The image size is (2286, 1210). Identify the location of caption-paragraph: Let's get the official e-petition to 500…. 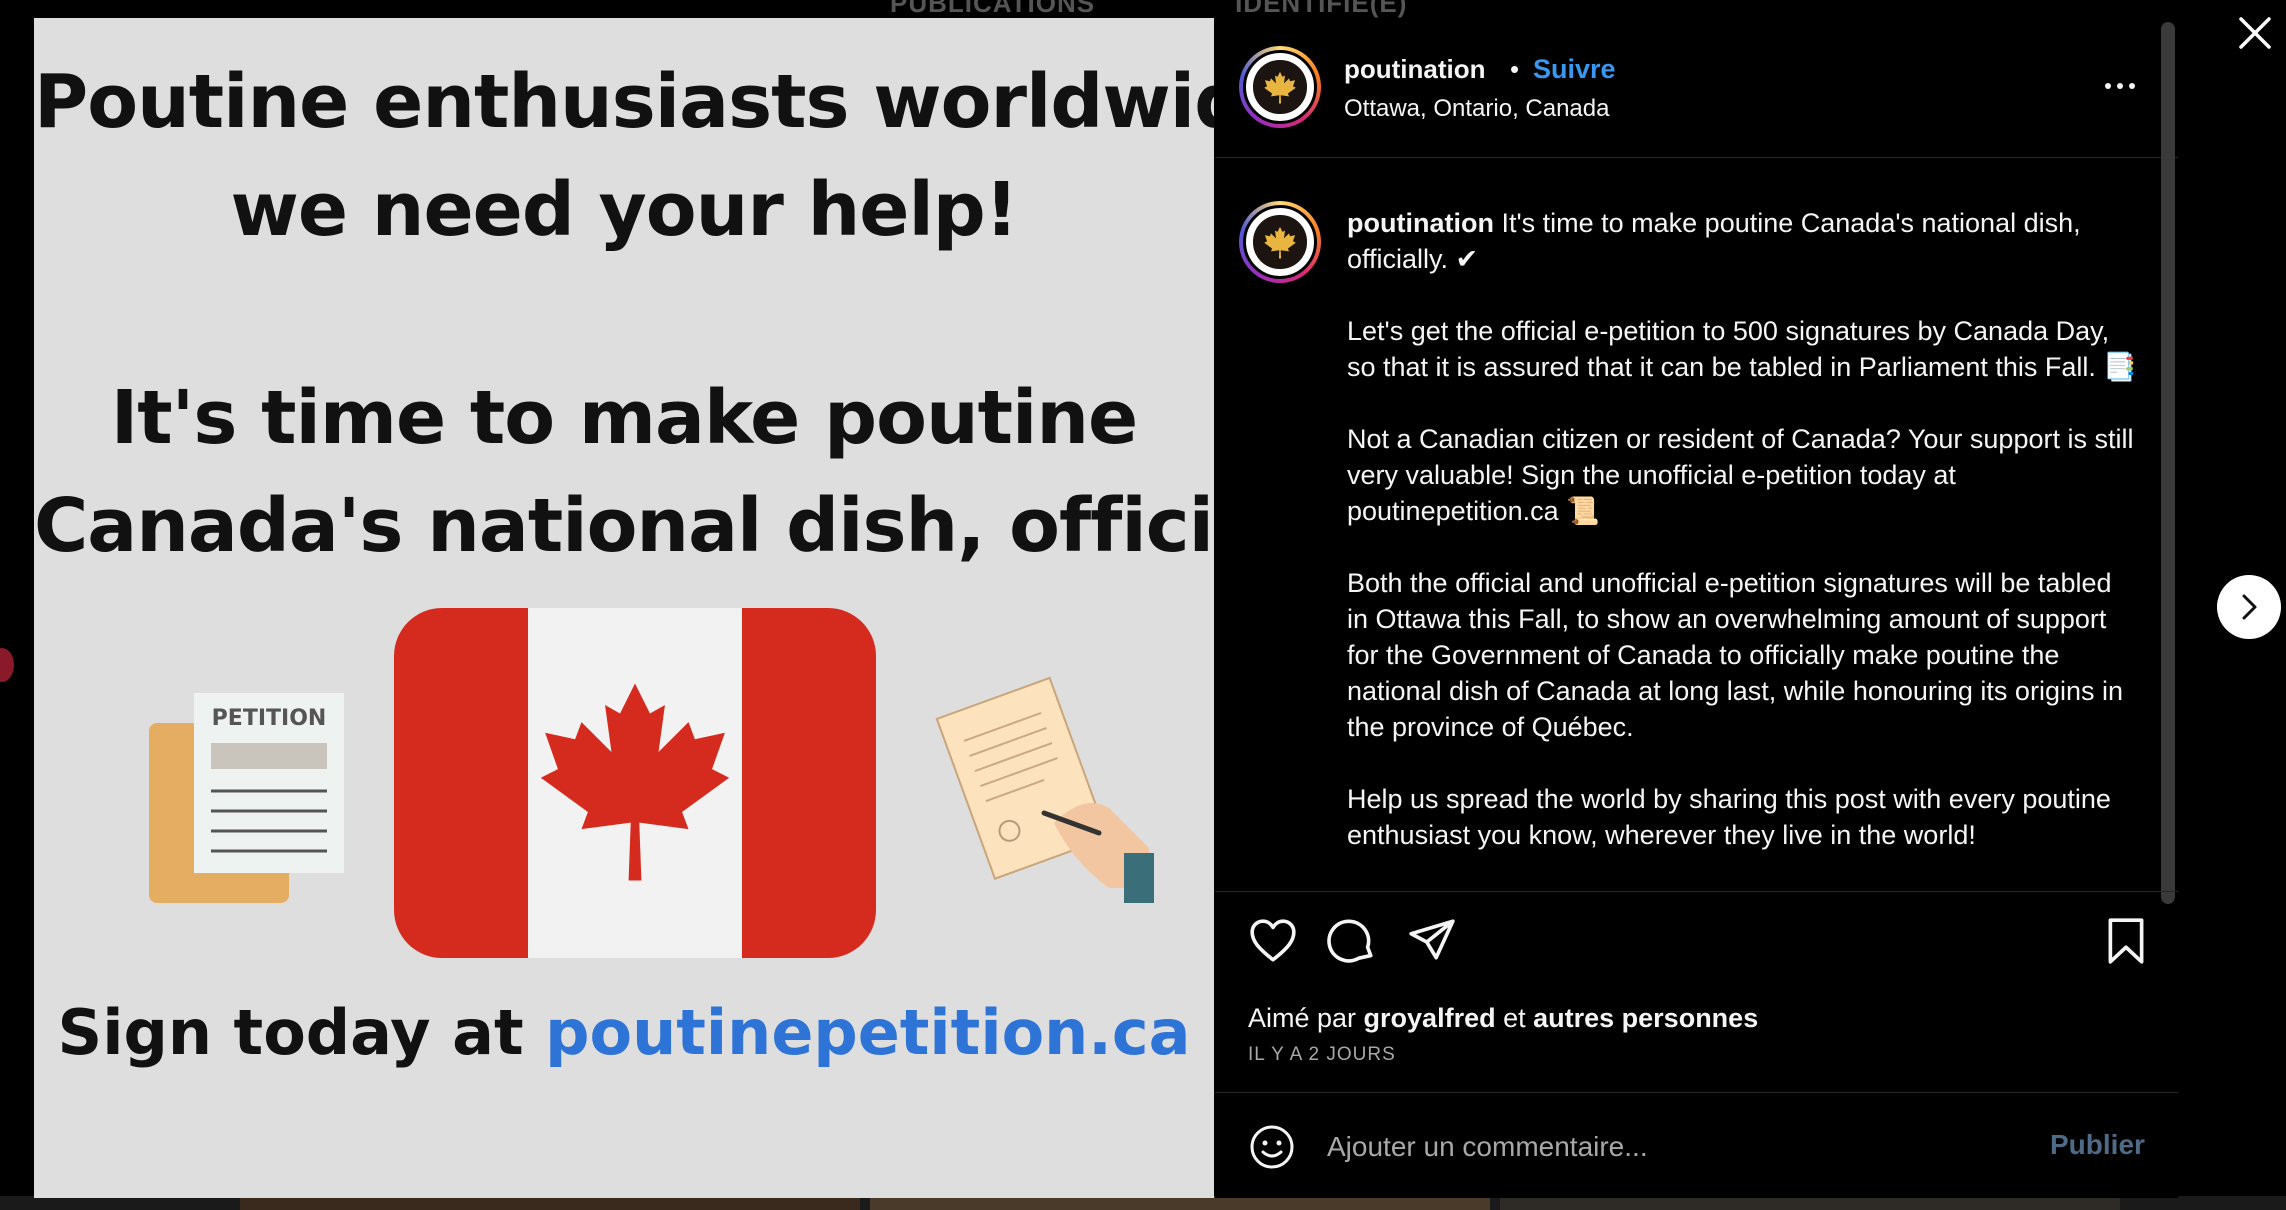
(1742, 349).